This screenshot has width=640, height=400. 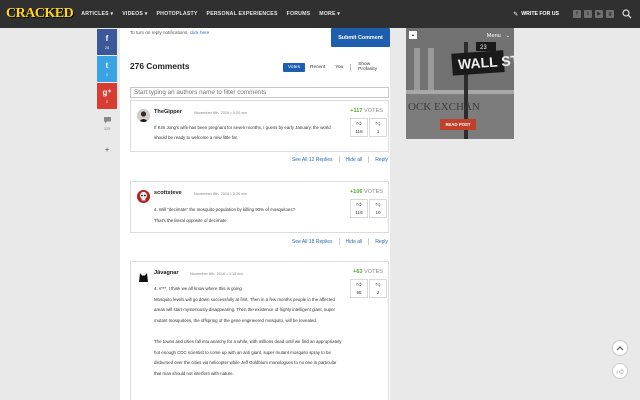 I want to click on nav-right: ✎ WRITE FOR US f t ▶ g, so click(x=576, y=14).